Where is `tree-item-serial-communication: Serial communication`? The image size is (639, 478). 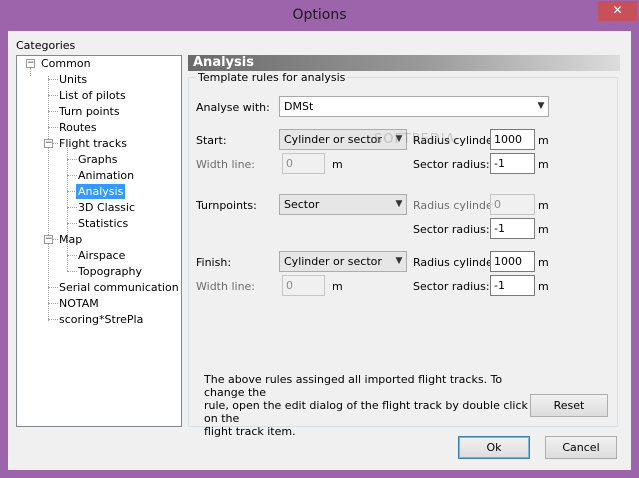 tree-item-serial-communication: Serial communication is located at coordinates (119, 287).